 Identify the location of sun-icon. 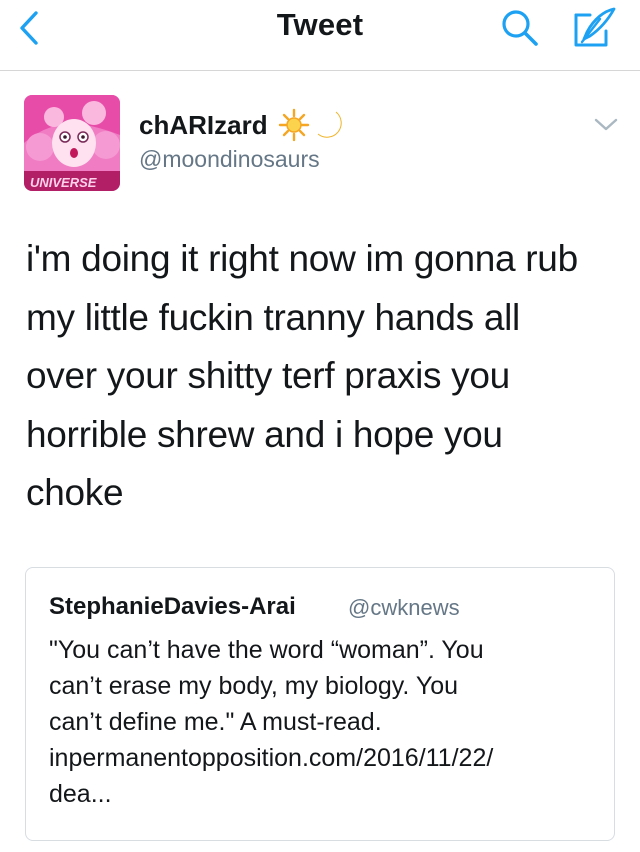
(294, 125).